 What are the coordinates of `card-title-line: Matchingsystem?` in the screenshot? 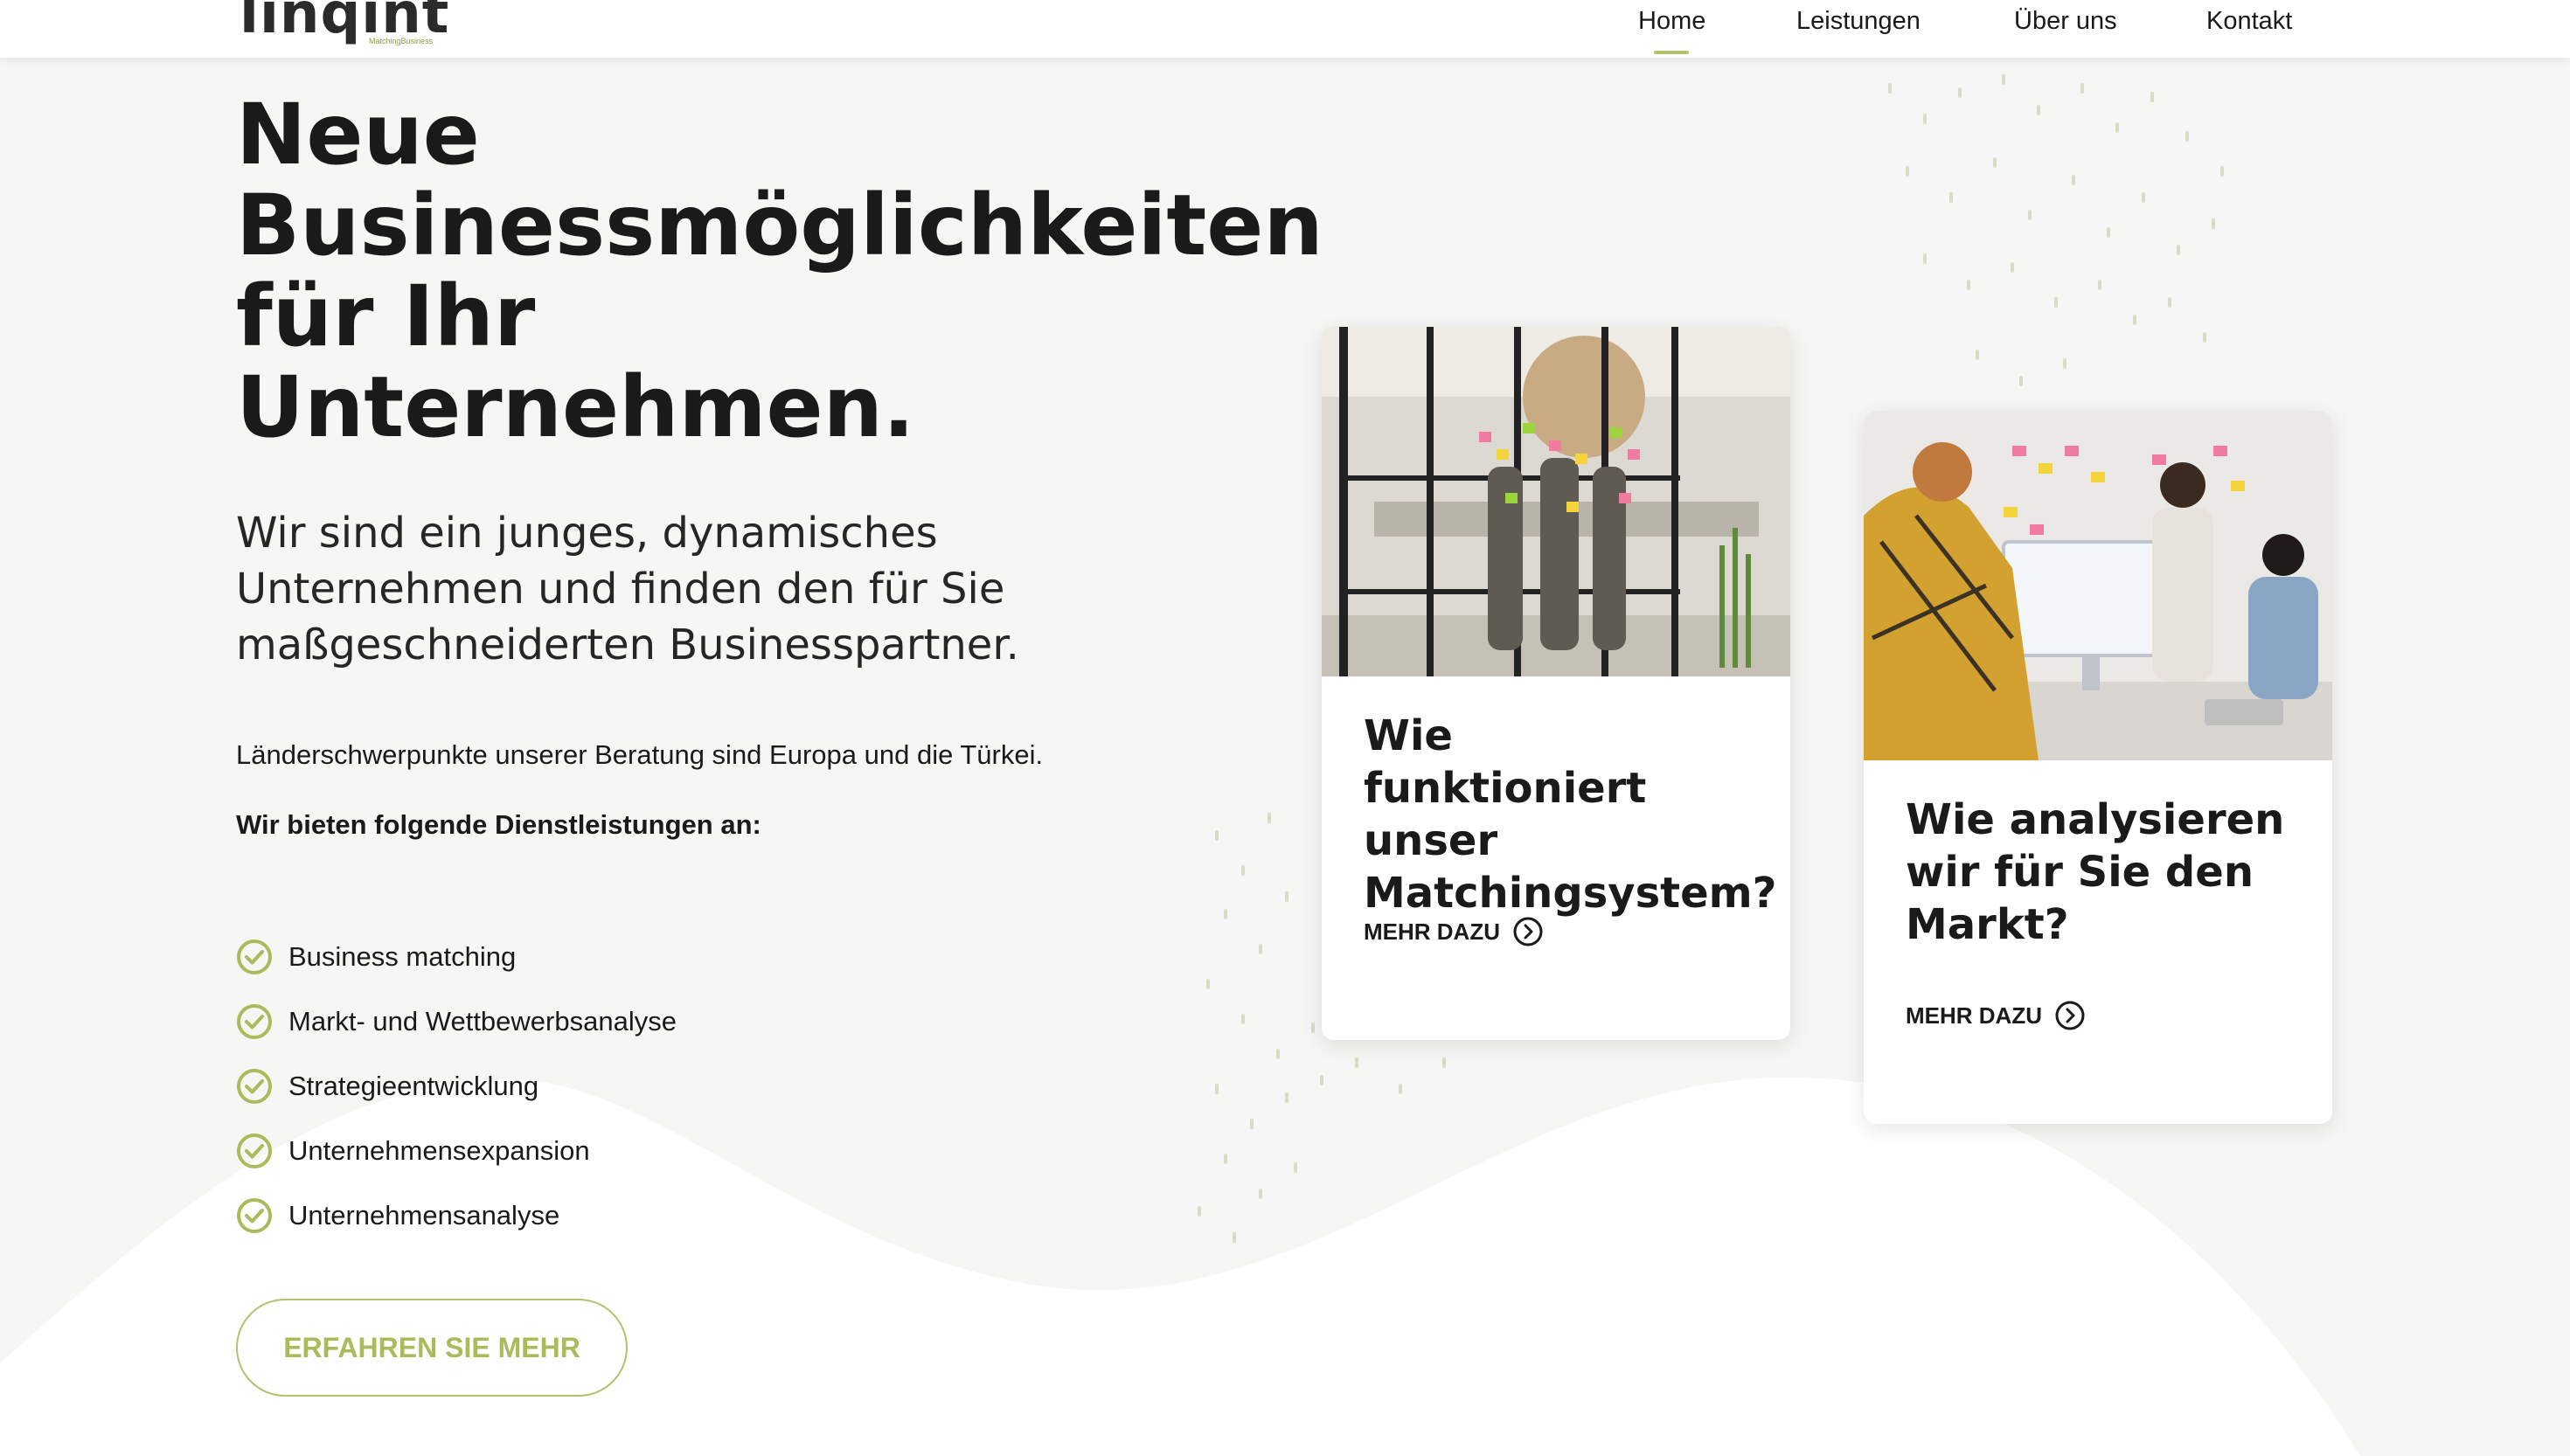 It's located at (1570, 893).